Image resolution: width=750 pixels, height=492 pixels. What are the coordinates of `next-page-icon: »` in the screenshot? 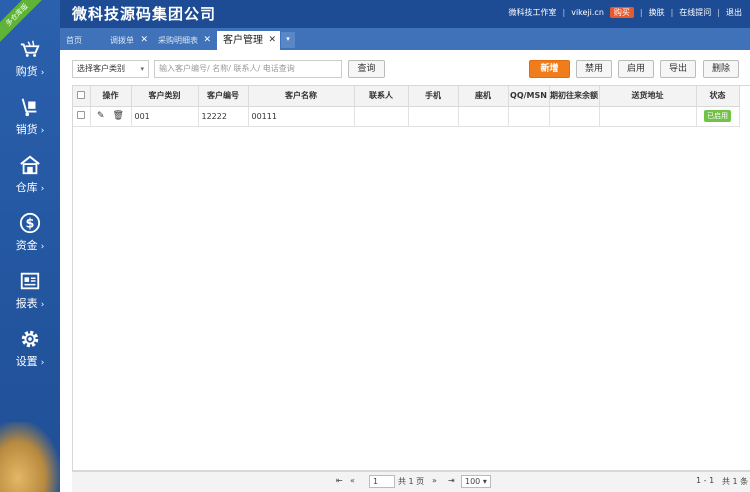 It's located at (434, 480).